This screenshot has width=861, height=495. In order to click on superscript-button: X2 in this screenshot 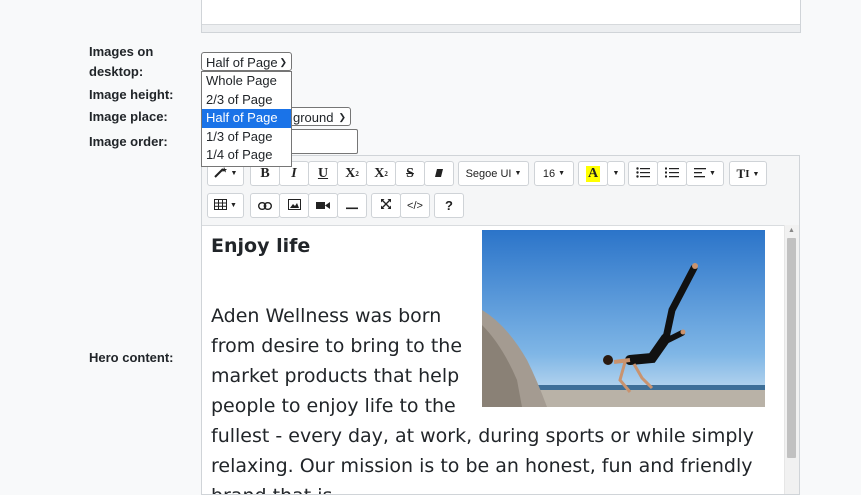, I will do `click(352, 173)`.